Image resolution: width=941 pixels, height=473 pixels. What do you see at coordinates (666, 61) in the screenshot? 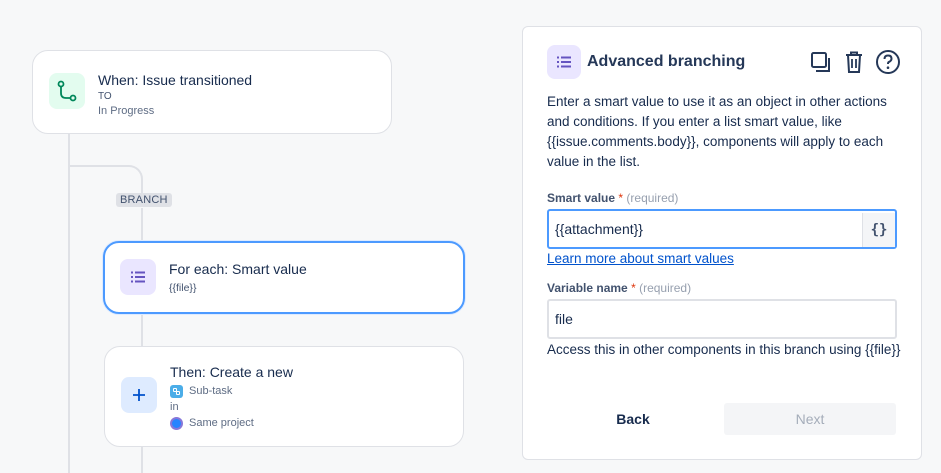
I see `panel-title: Advanced branching` at bounding box center [666, 61].